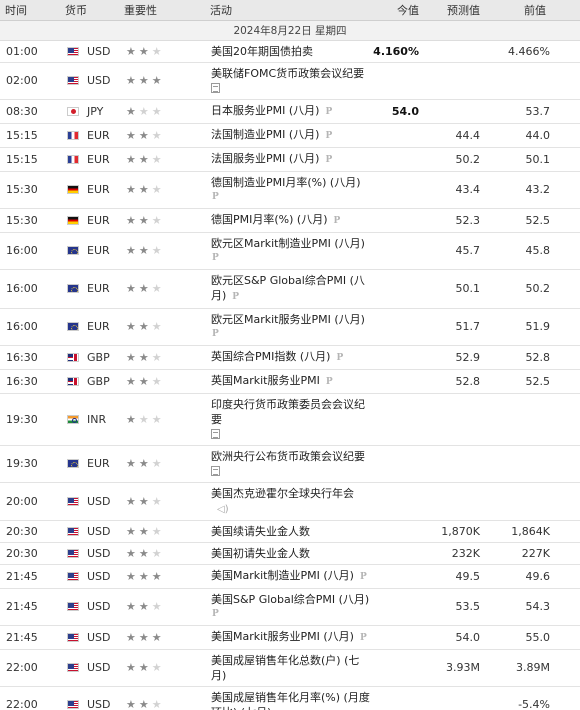  I want to click on event-name-cell: 美国初请失业金人数, so click(288, 553).